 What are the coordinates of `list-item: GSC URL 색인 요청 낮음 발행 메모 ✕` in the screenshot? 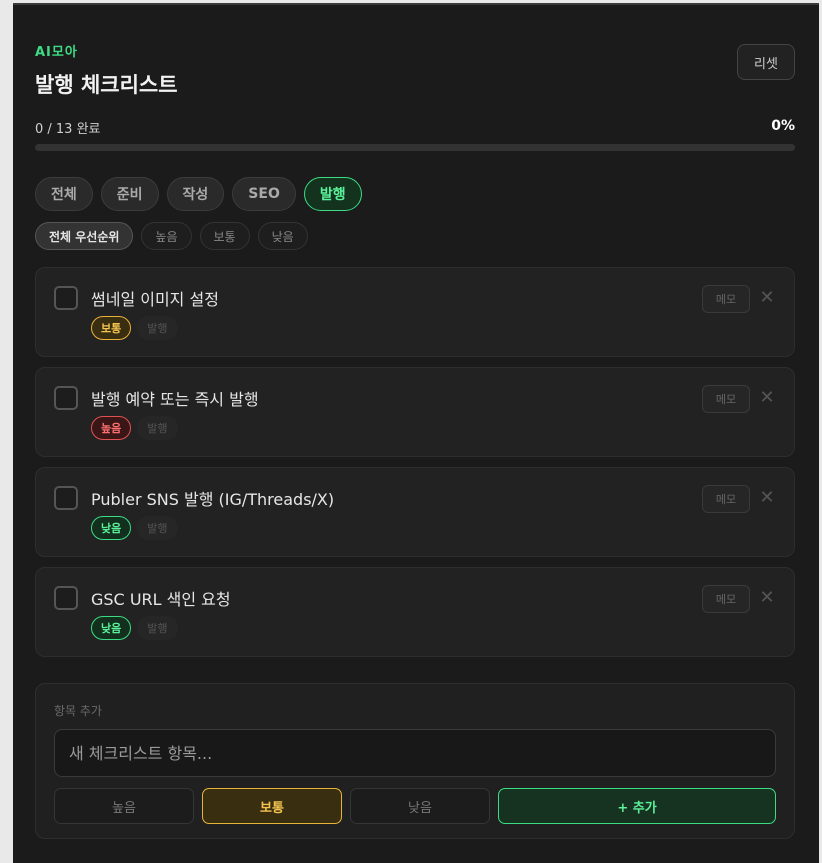 It's located at (415, 612).